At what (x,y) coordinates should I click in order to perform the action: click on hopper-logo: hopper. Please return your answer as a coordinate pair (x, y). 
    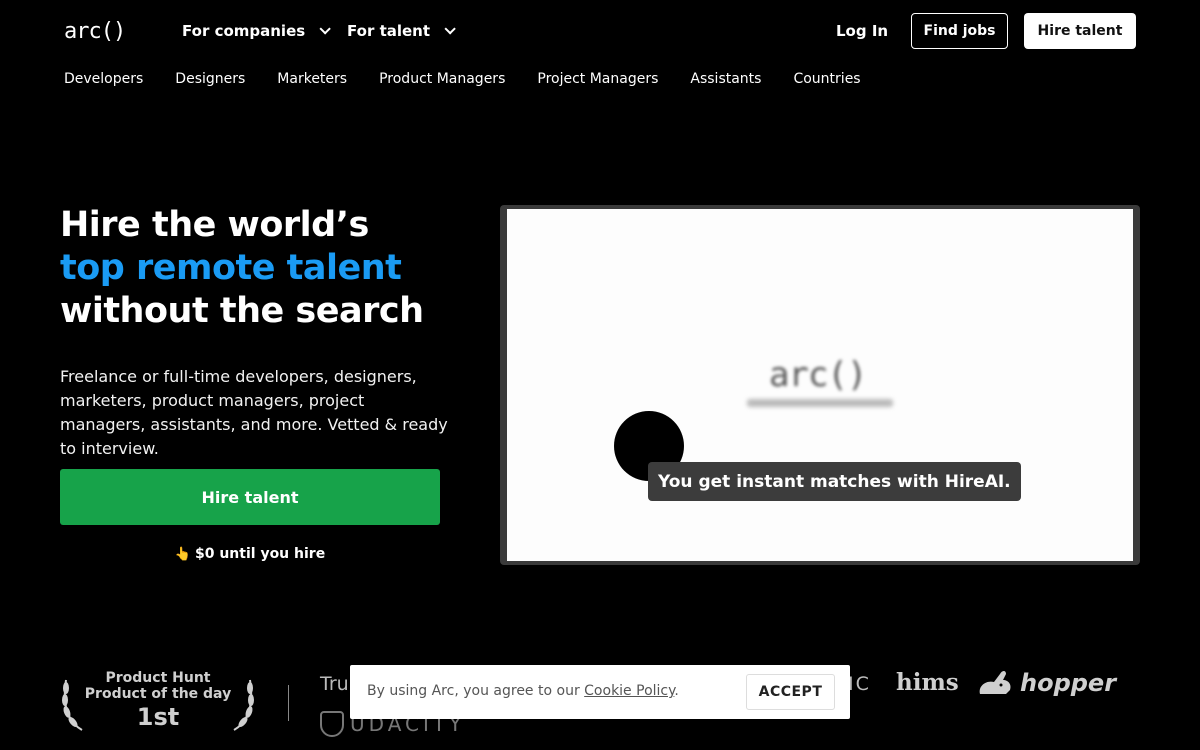
    Looking at the image, I should click on (1046, 683).